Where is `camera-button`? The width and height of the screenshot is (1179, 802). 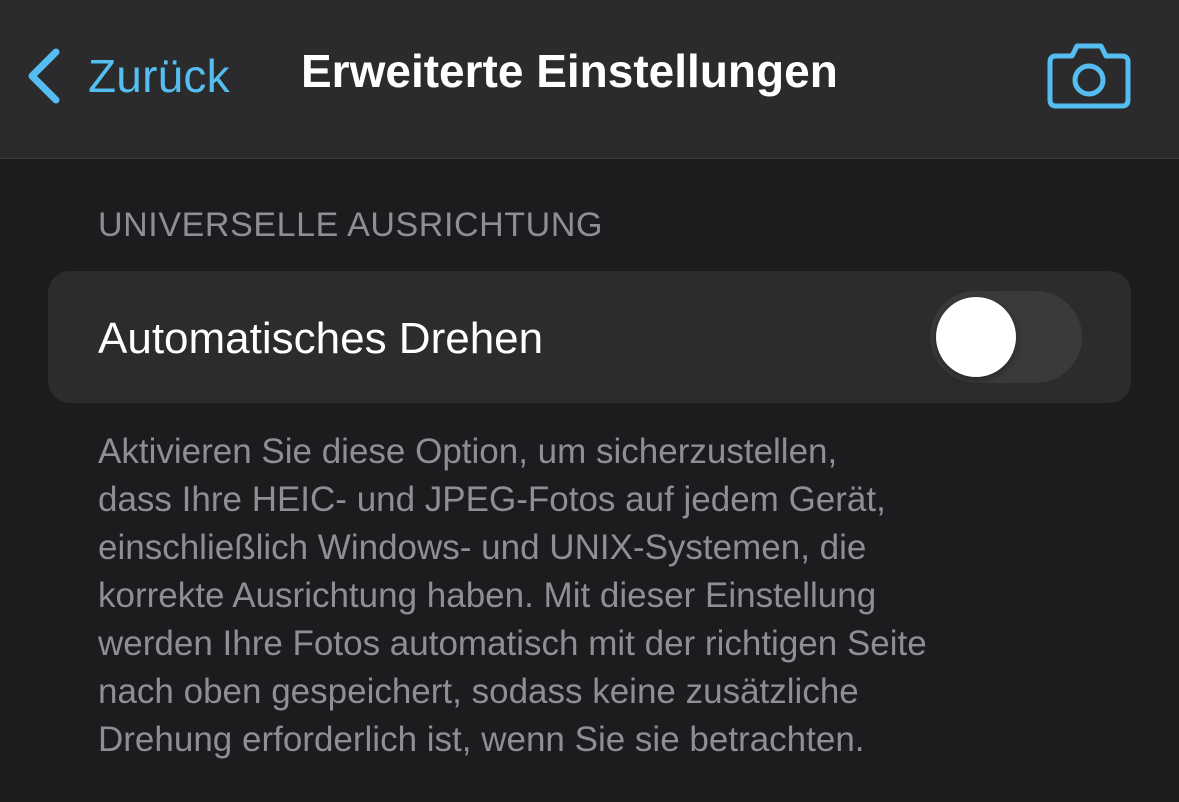
camera-button is located at coordinates (1089, 75).